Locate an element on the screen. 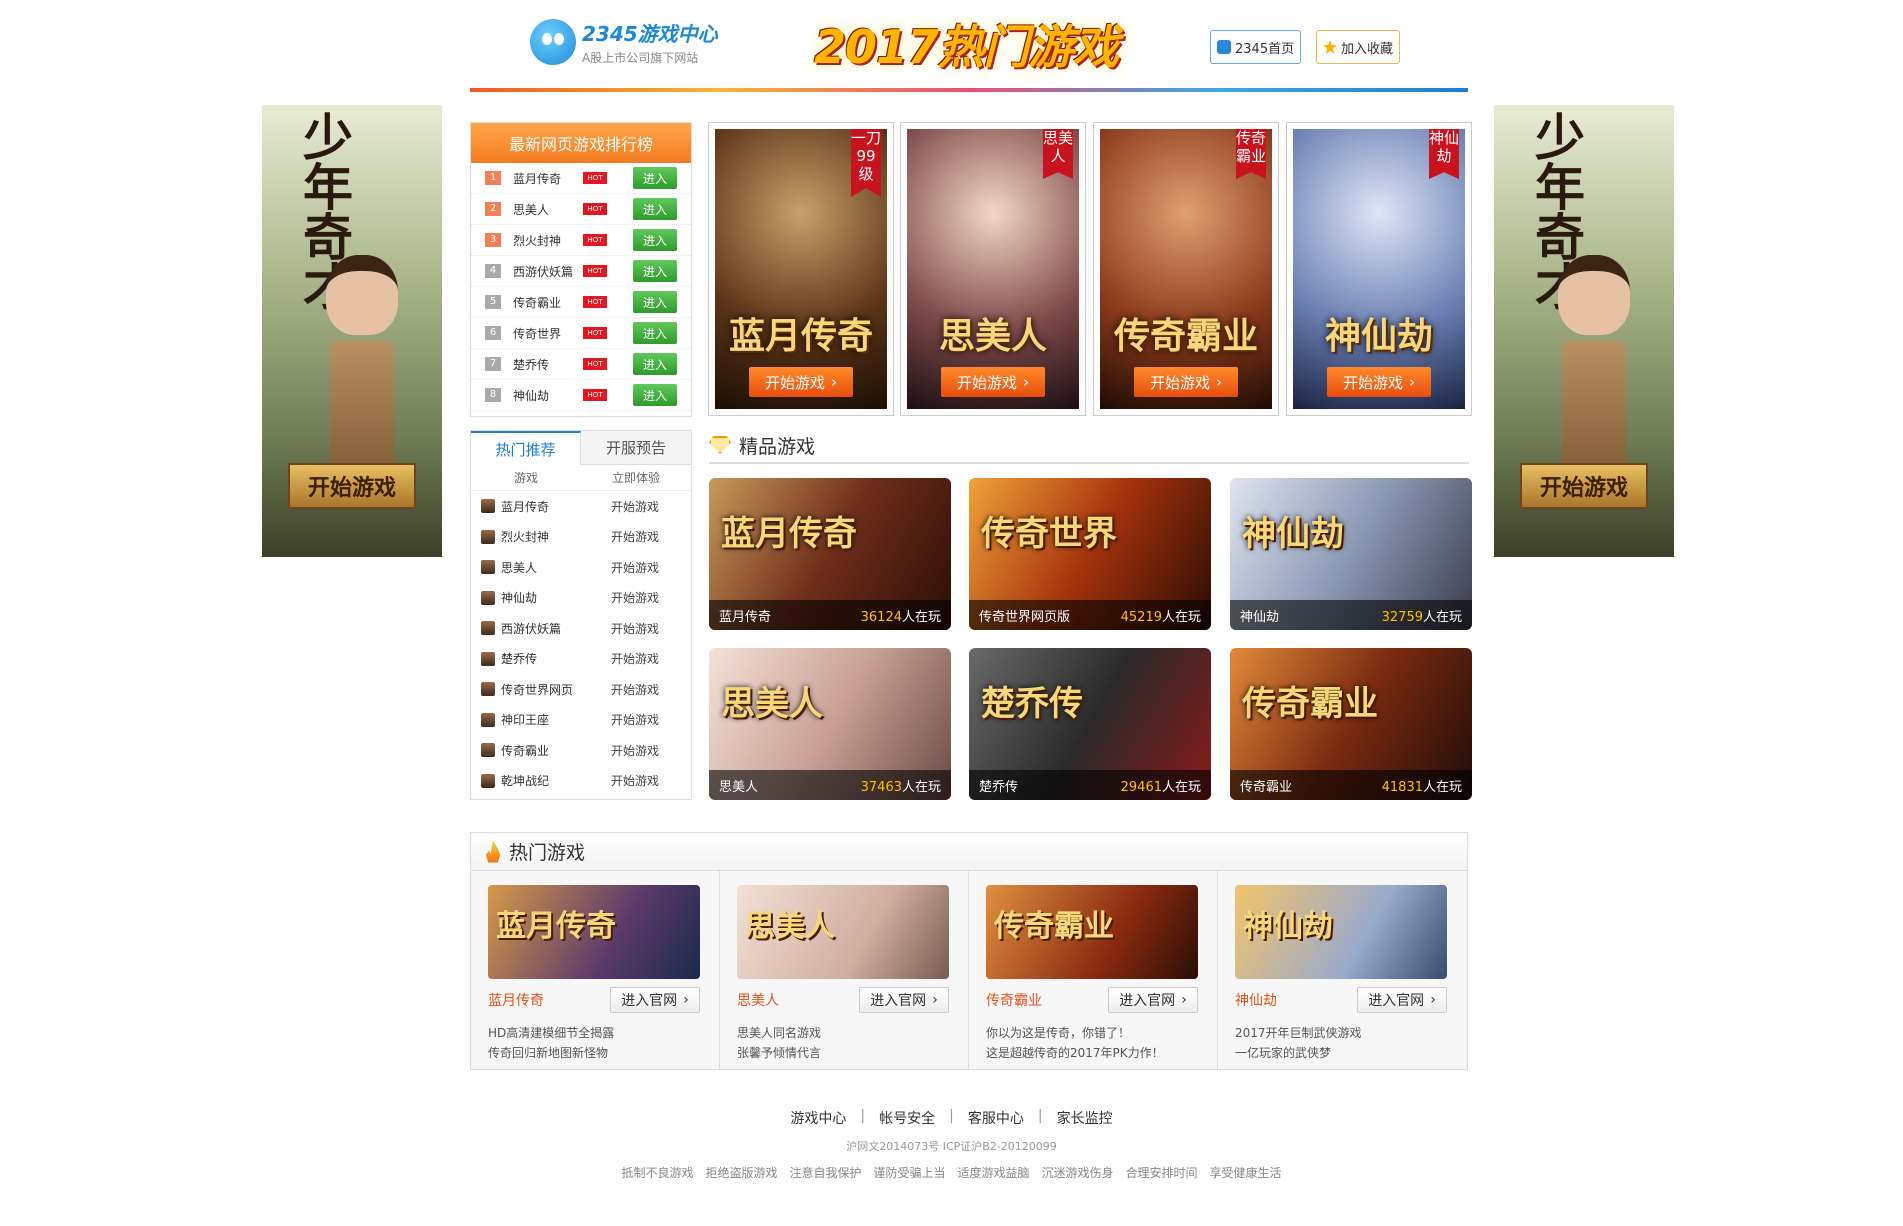 This screenshot has height=1226, width=1903. footer-link: 帐号安全 is located at coordinates (907, 1118).